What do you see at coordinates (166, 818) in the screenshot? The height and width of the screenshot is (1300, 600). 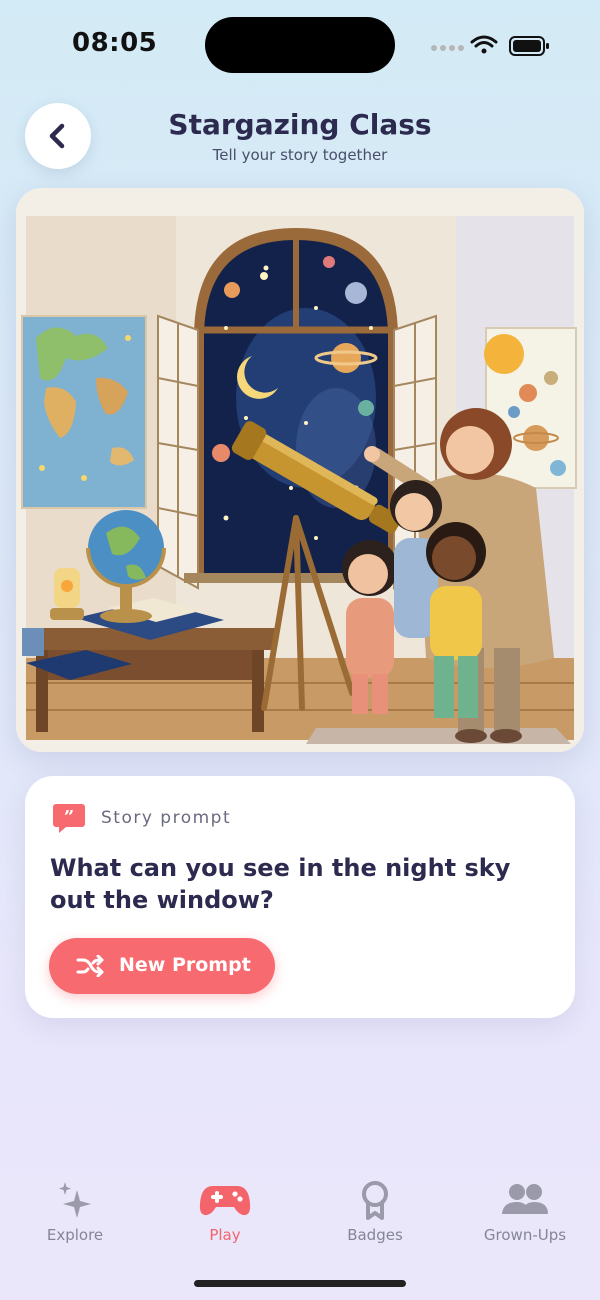 I see `prompt-label: Story prompt` at bounding box center [166, 818].